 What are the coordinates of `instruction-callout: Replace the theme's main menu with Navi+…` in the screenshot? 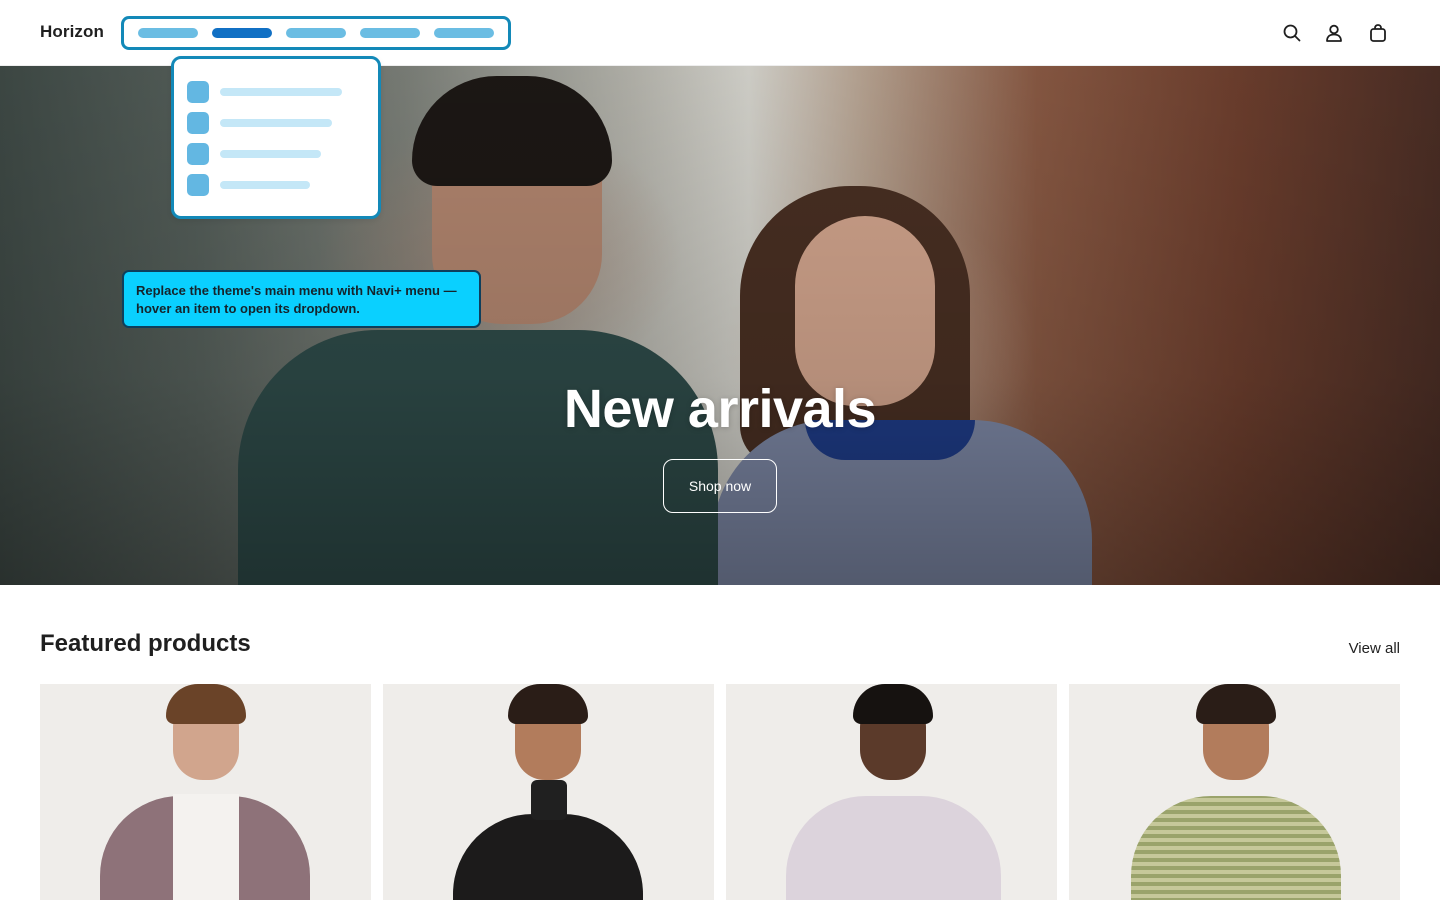 It's located at (301, 299).